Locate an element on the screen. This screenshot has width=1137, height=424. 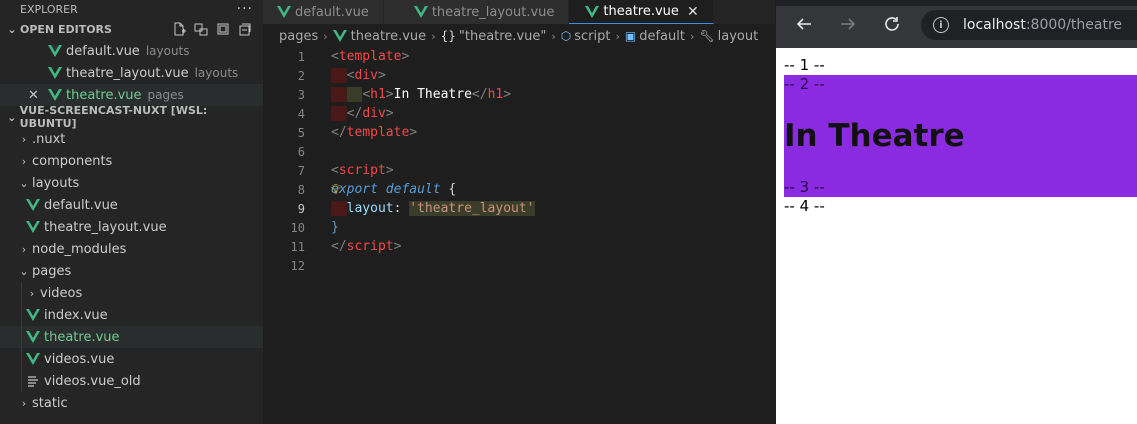
tab-theatre-layout-vue: theatre_layout.vue is located at coordinates (476, 12).